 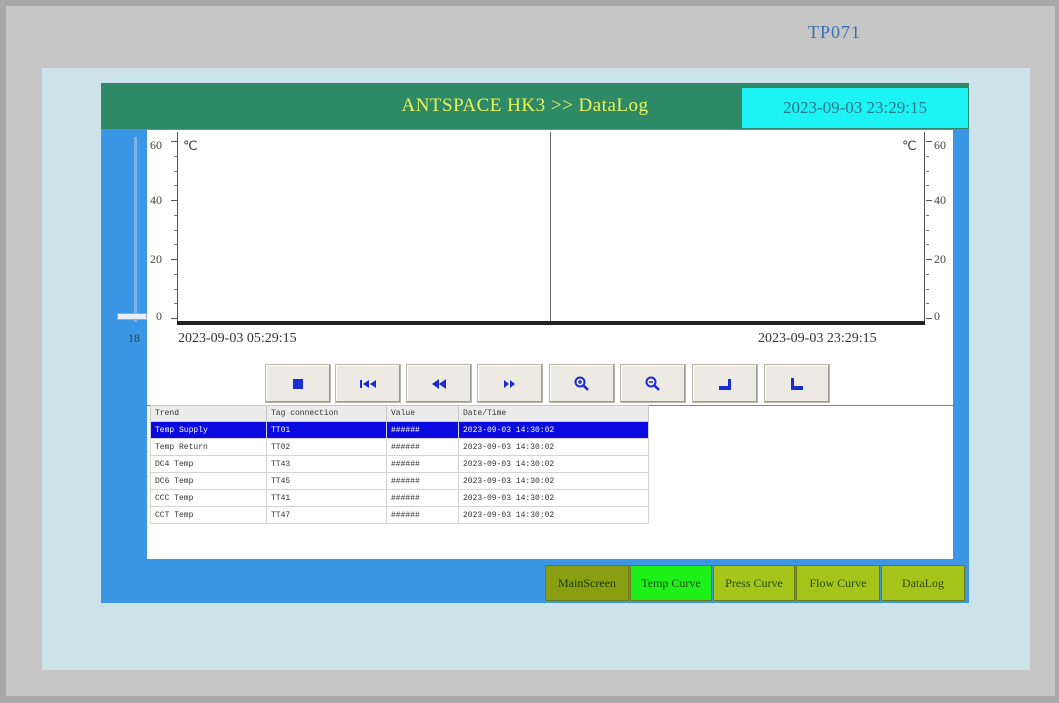 I want to click on cell-tag: TT43, so click(x=326, y=464).